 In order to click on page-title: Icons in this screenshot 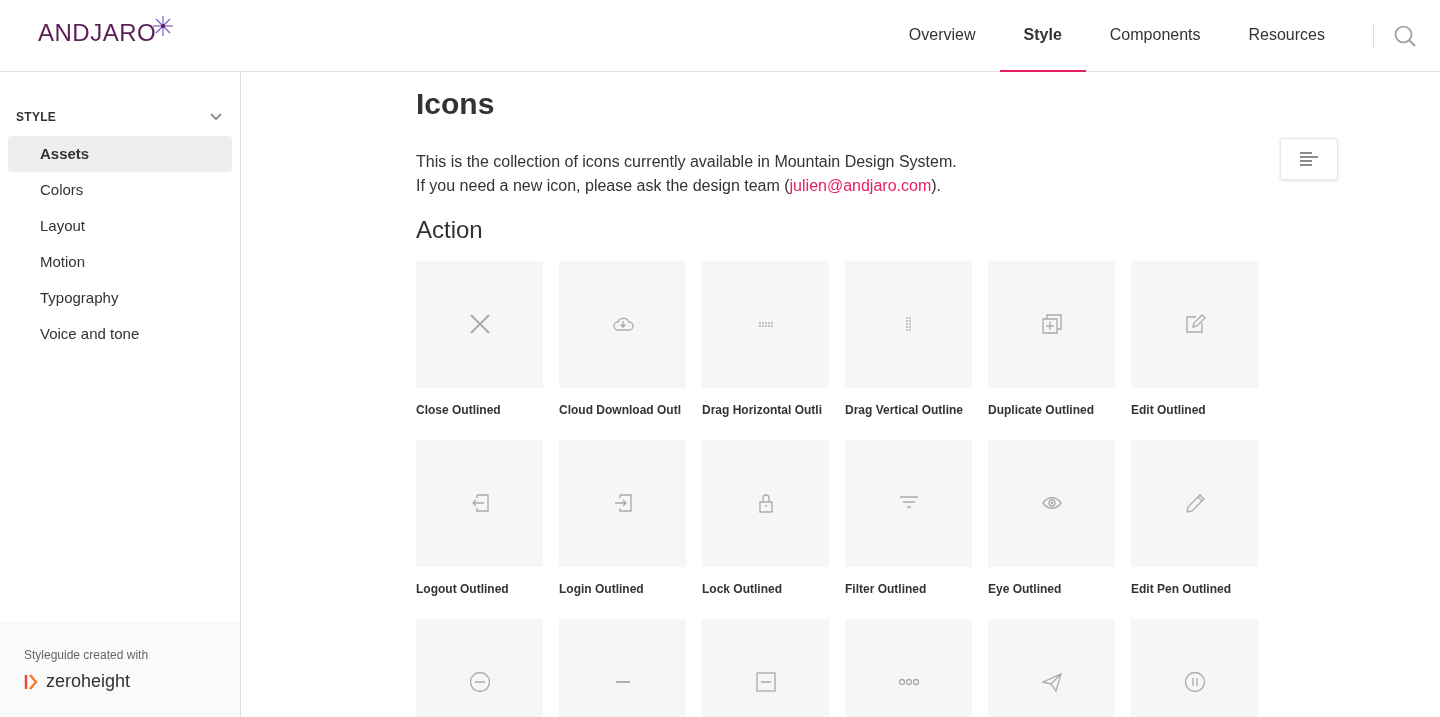, I will do `click(456, 104)`.